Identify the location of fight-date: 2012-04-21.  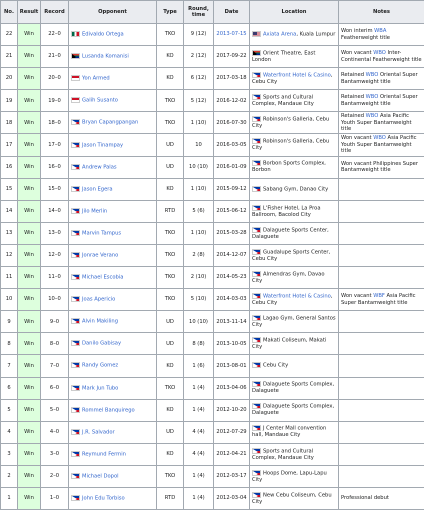
(232, 454).